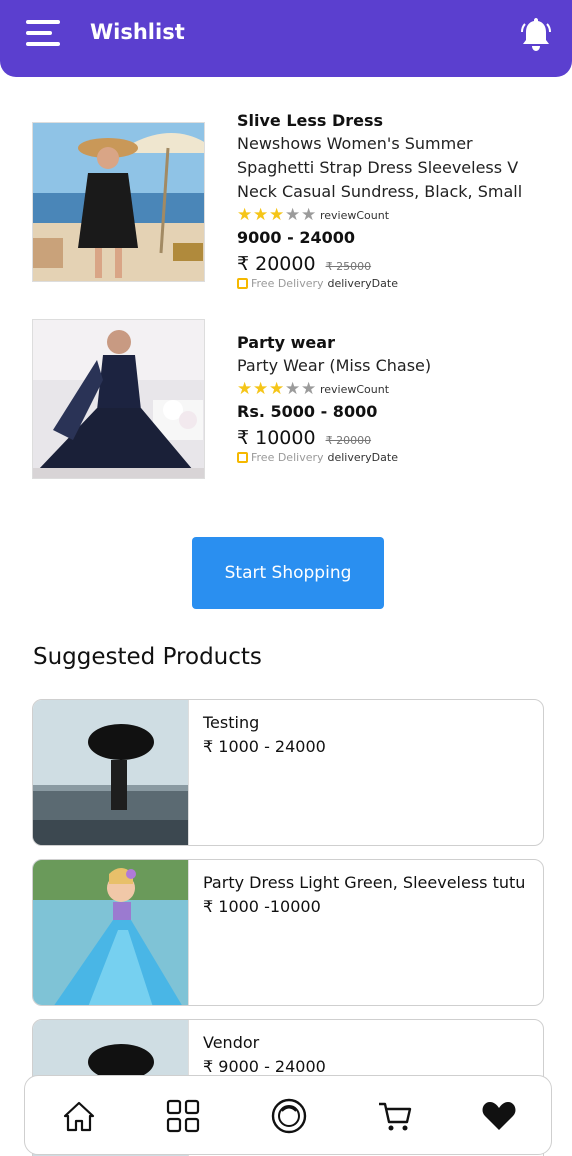 Image resolution: width=572 pixels, height=1156 pixels. Describe the element at coordinates (364, 882) in the screenshot. I see `product-name: Party Dress Light Green, Sleeveless tutu` at that location.